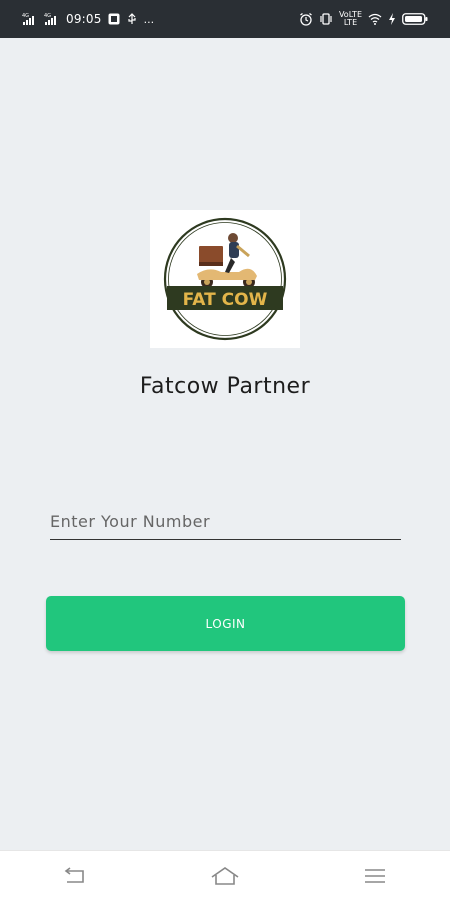  What do you see at coordinates (52, 19) in the screenshot?
I see `signal-strength-icon-2: 4G` at bounding box center [52, 19].